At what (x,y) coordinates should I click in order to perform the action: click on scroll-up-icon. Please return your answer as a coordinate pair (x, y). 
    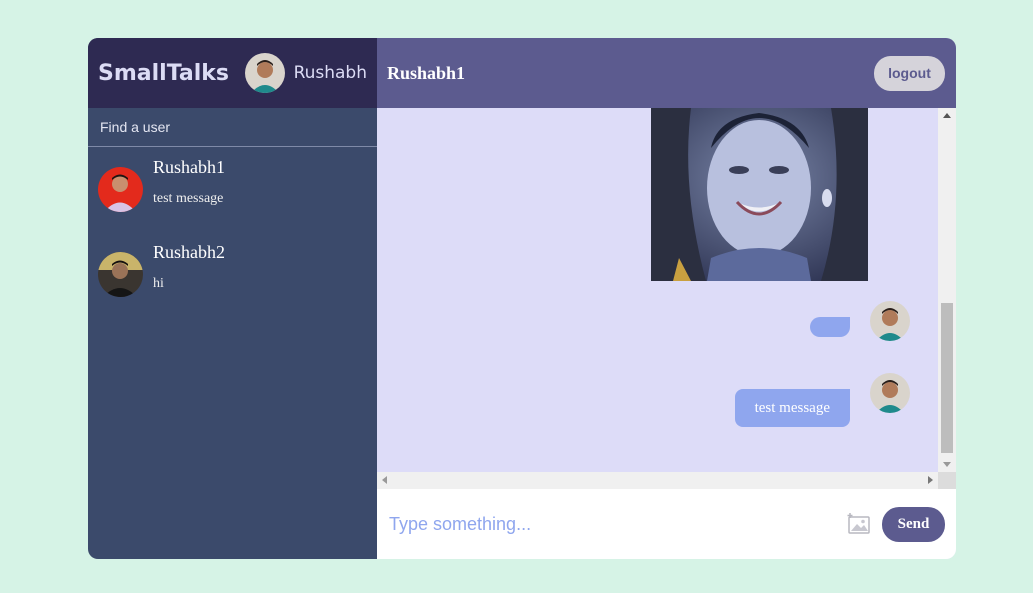
    Looking at the image, I should click on (947, 115).